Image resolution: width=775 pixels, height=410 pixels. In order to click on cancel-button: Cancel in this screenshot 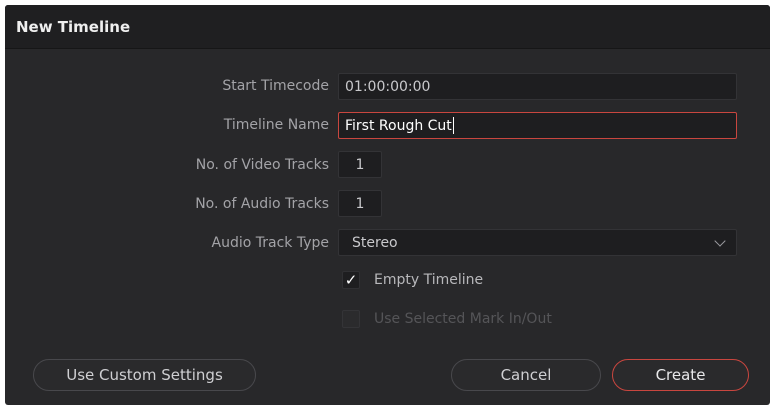, I will do `click(526, 375)`.